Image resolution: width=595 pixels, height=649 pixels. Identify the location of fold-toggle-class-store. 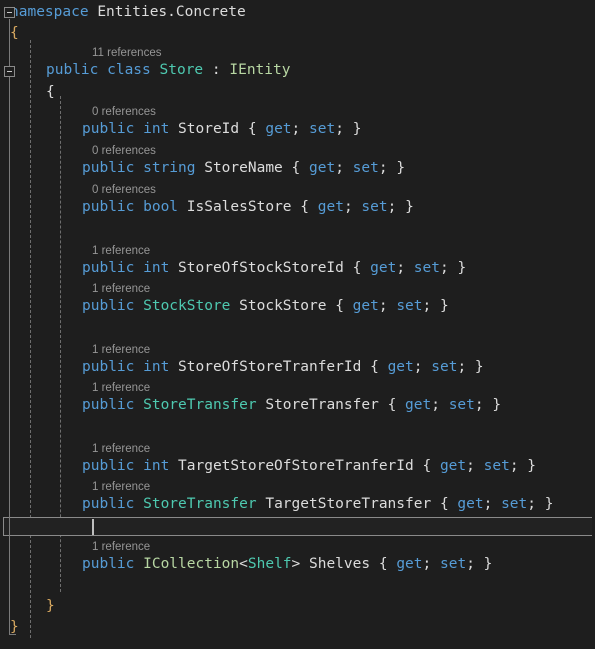
(9, 71).